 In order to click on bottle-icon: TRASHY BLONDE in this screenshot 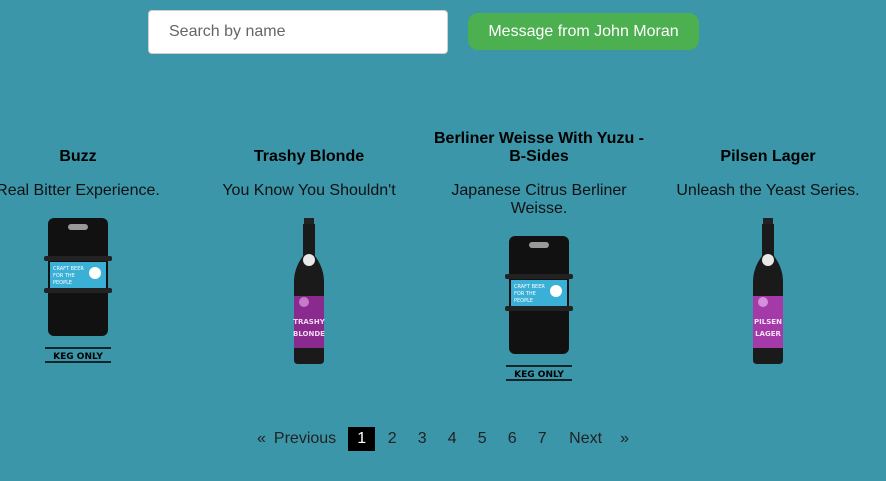, I will do `click(309, 291)`.